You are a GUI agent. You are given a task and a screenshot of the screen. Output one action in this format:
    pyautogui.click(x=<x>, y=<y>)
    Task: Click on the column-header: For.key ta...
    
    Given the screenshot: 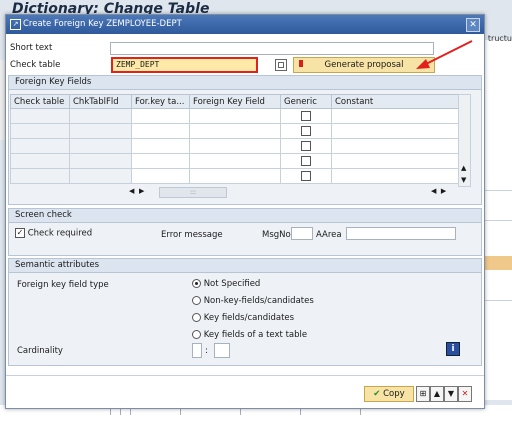 What is the action you would take?
    pyautogui.click(x=160, y=101)
    